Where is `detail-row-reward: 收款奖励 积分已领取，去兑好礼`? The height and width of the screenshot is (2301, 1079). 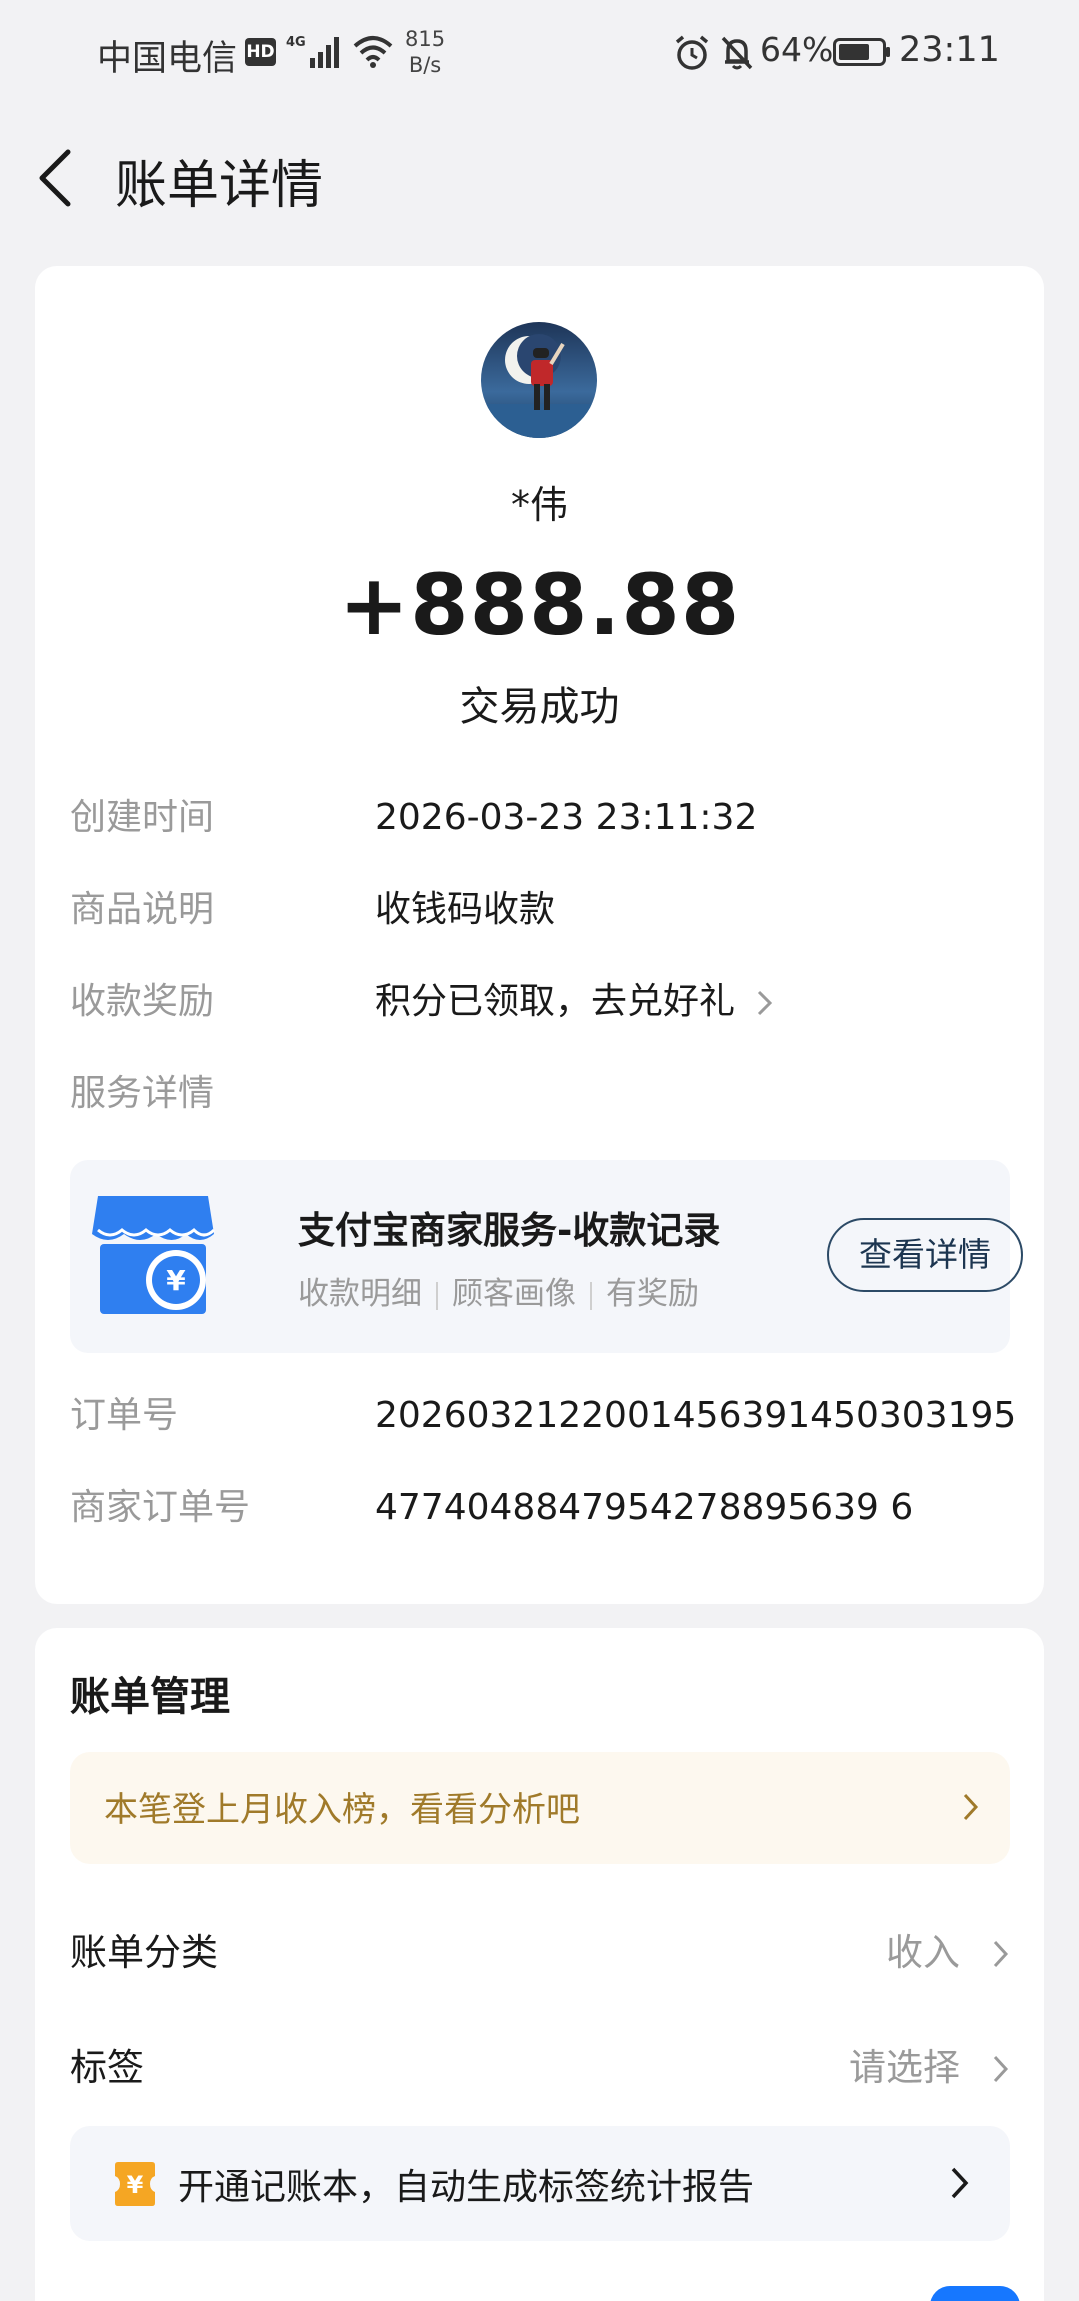 detail-row-reward: 收款奖励 积分已领取，去兑好礼 is located at coordinates (540, 1002).